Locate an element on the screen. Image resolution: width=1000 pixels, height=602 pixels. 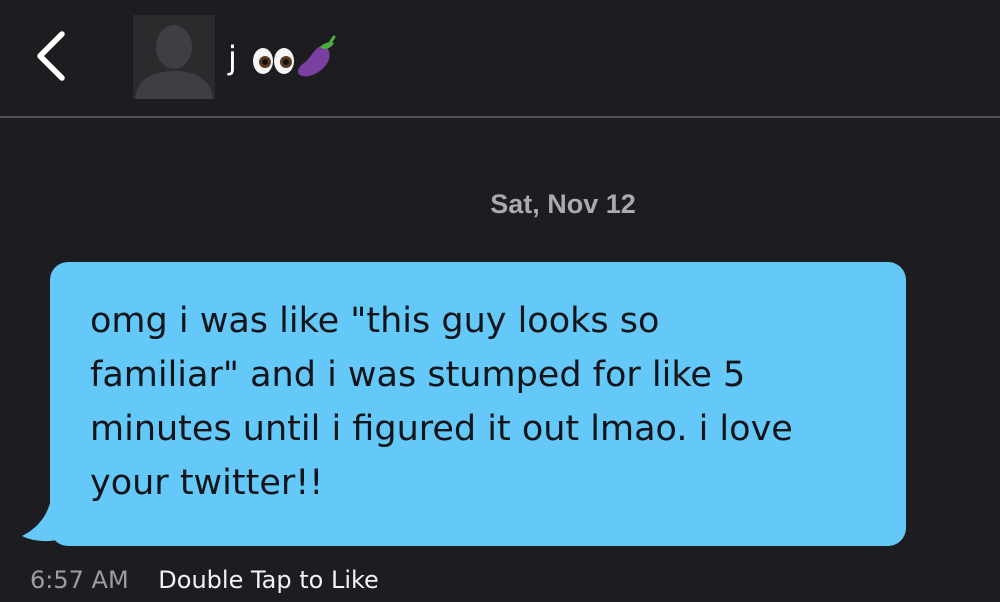
eggplant-emoji-icon is located at coordinates (316, 56).